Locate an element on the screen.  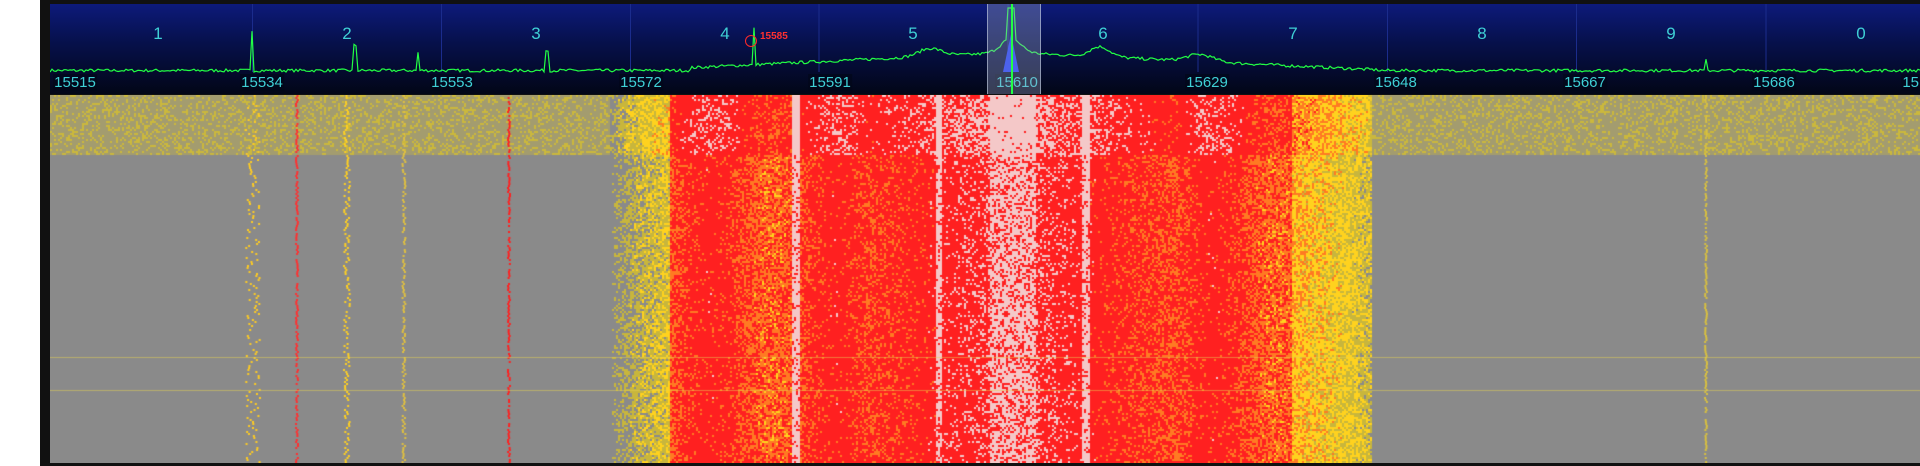
channel-button-7: 7 is located at coordinates (1292, 34).